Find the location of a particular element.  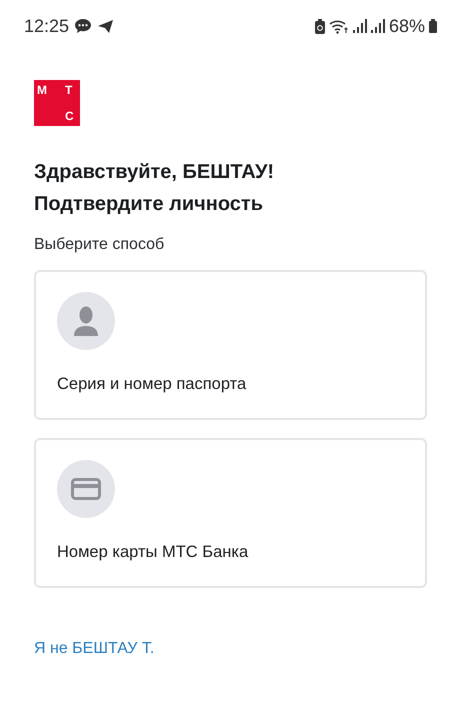

not-me-link: Я не БЕШТАУ Т. is located at coordinates (94, 649).